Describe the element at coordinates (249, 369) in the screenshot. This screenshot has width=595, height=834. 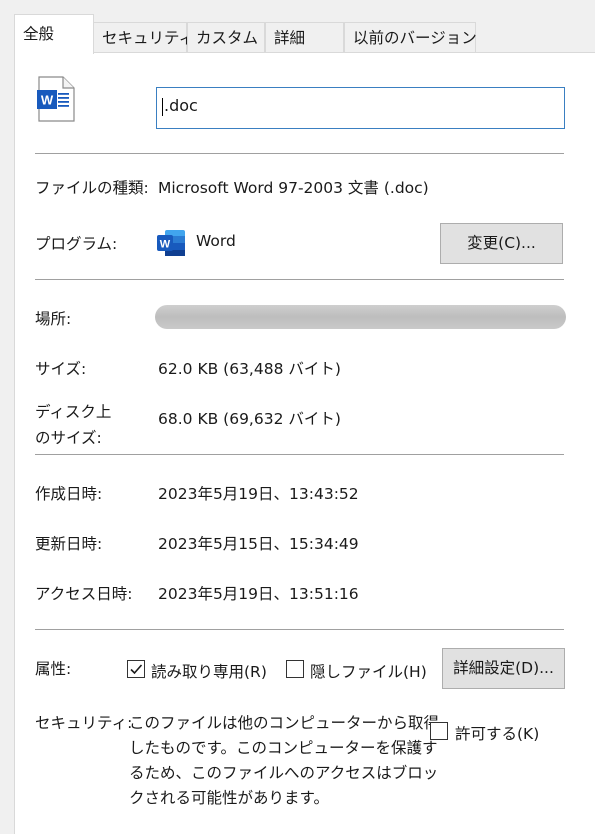
I see `size-value: 62.0 KB (63,488 バイト)` at that location.